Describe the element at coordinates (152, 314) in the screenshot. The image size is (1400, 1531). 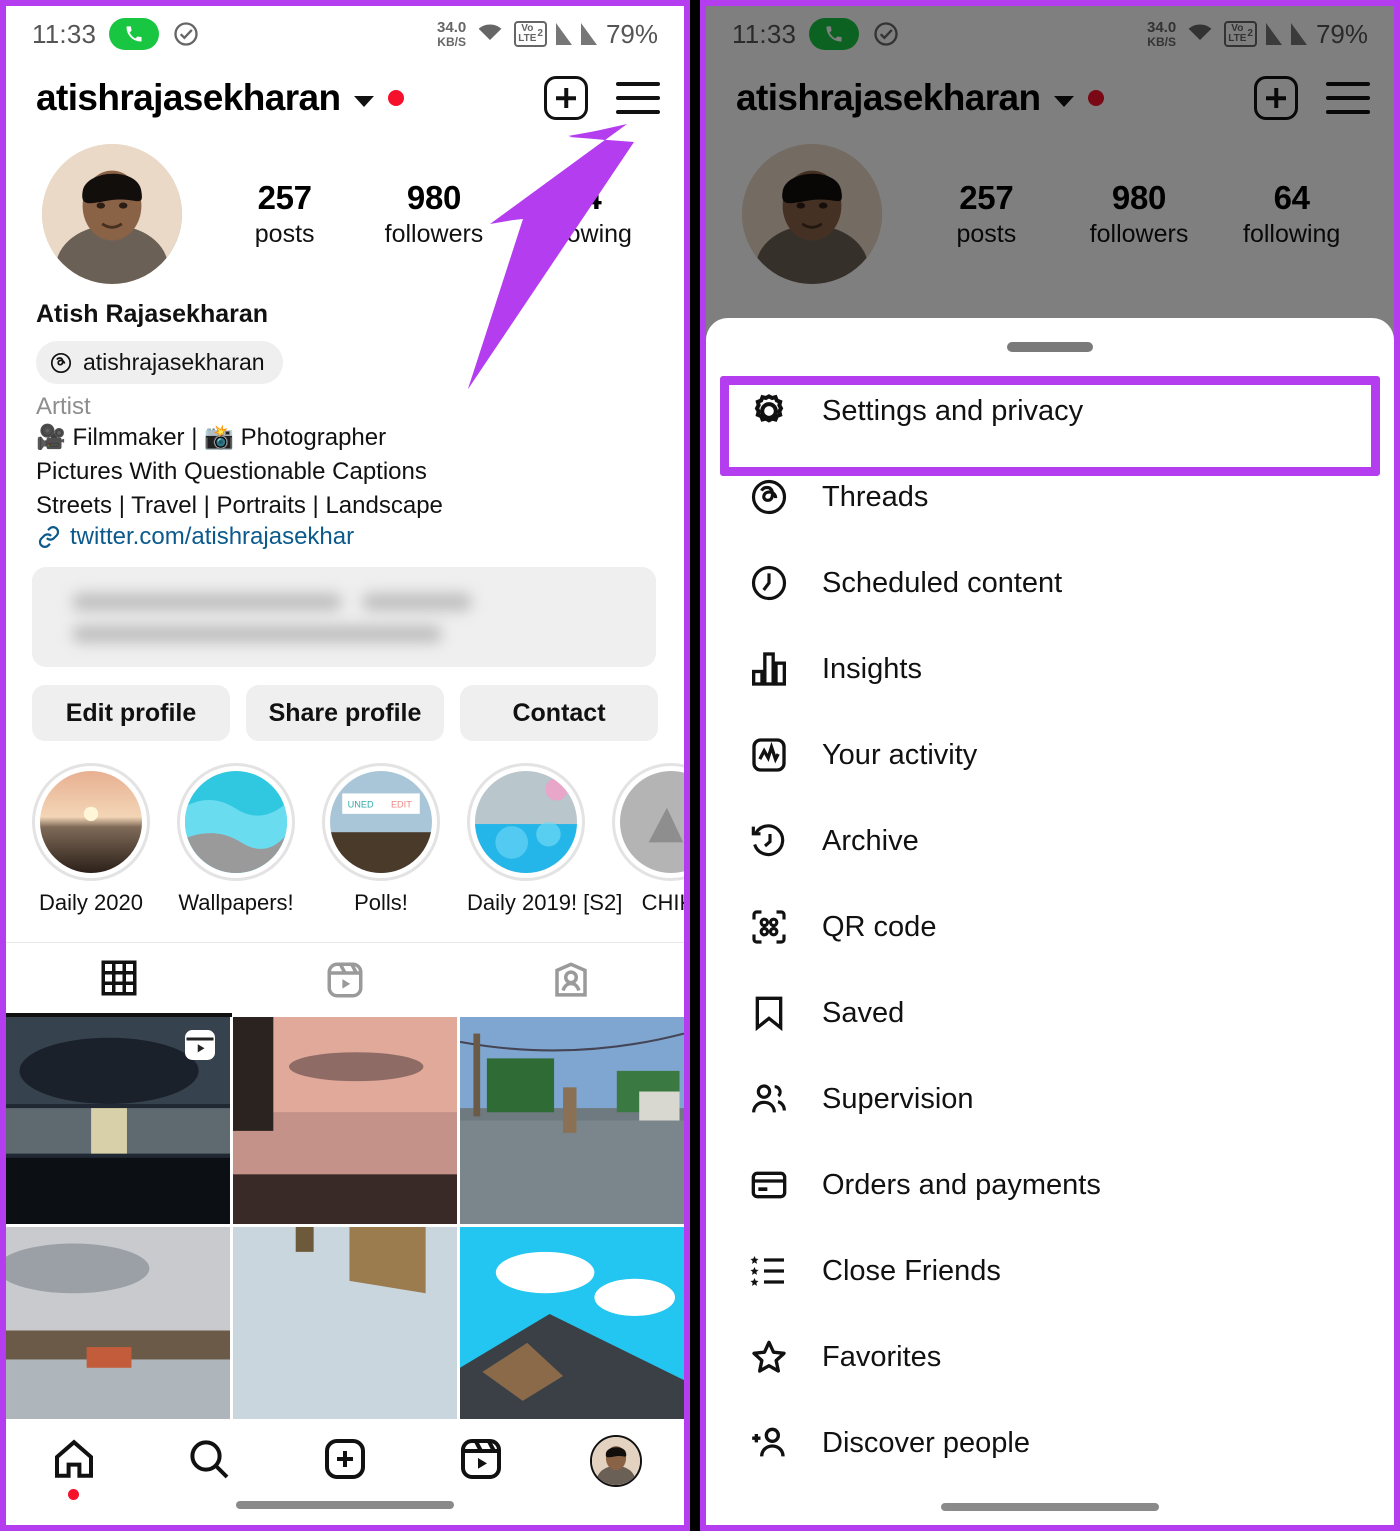
I see `profile-full-name: Atish Rajasekharan` at that location.